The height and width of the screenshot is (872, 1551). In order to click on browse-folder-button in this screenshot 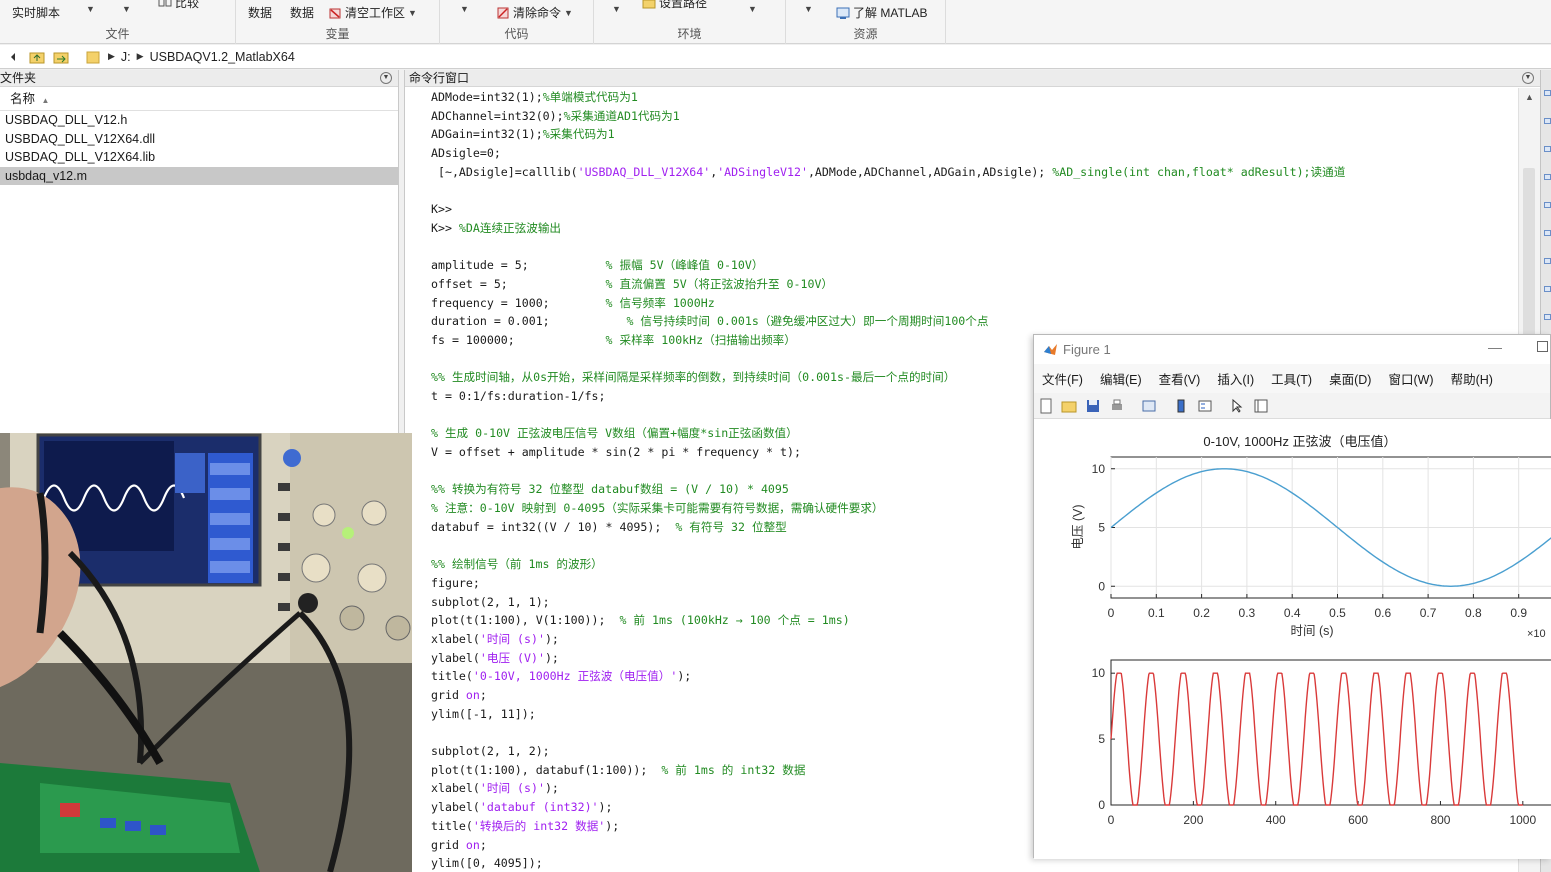, I will do `click(61, 57)`.